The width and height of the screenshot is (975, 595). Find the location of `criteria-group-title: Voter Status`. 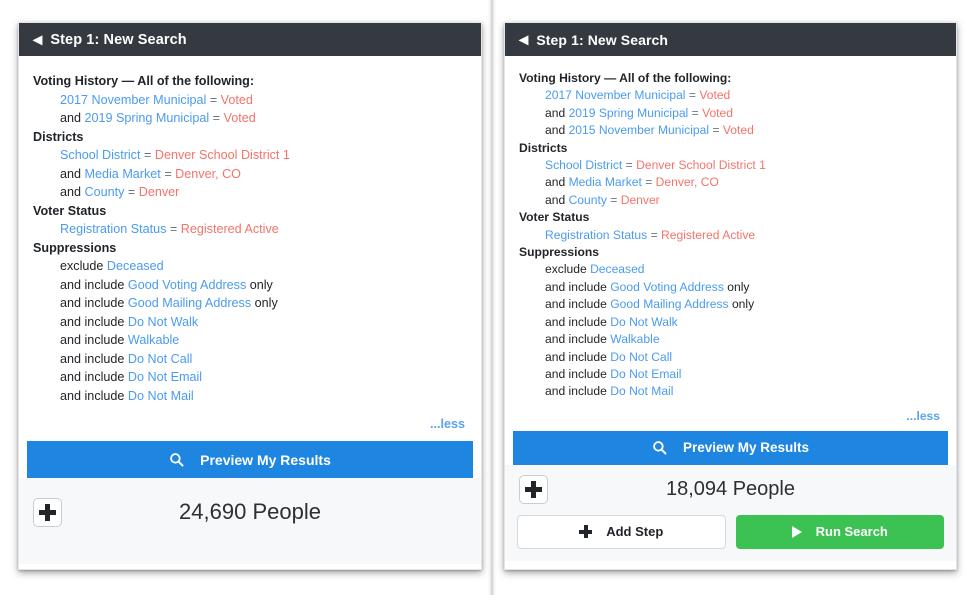

criteria-group-title: Voter Status is located at coordinates (554, 217).